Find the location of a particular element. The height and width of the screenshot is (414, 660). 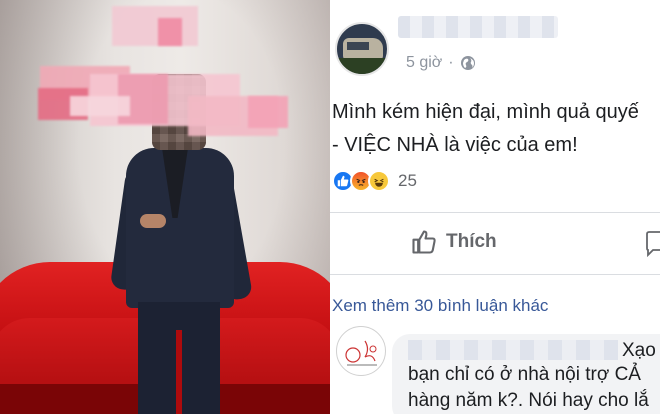

poster-avatar is located at coordinates (362, 49).